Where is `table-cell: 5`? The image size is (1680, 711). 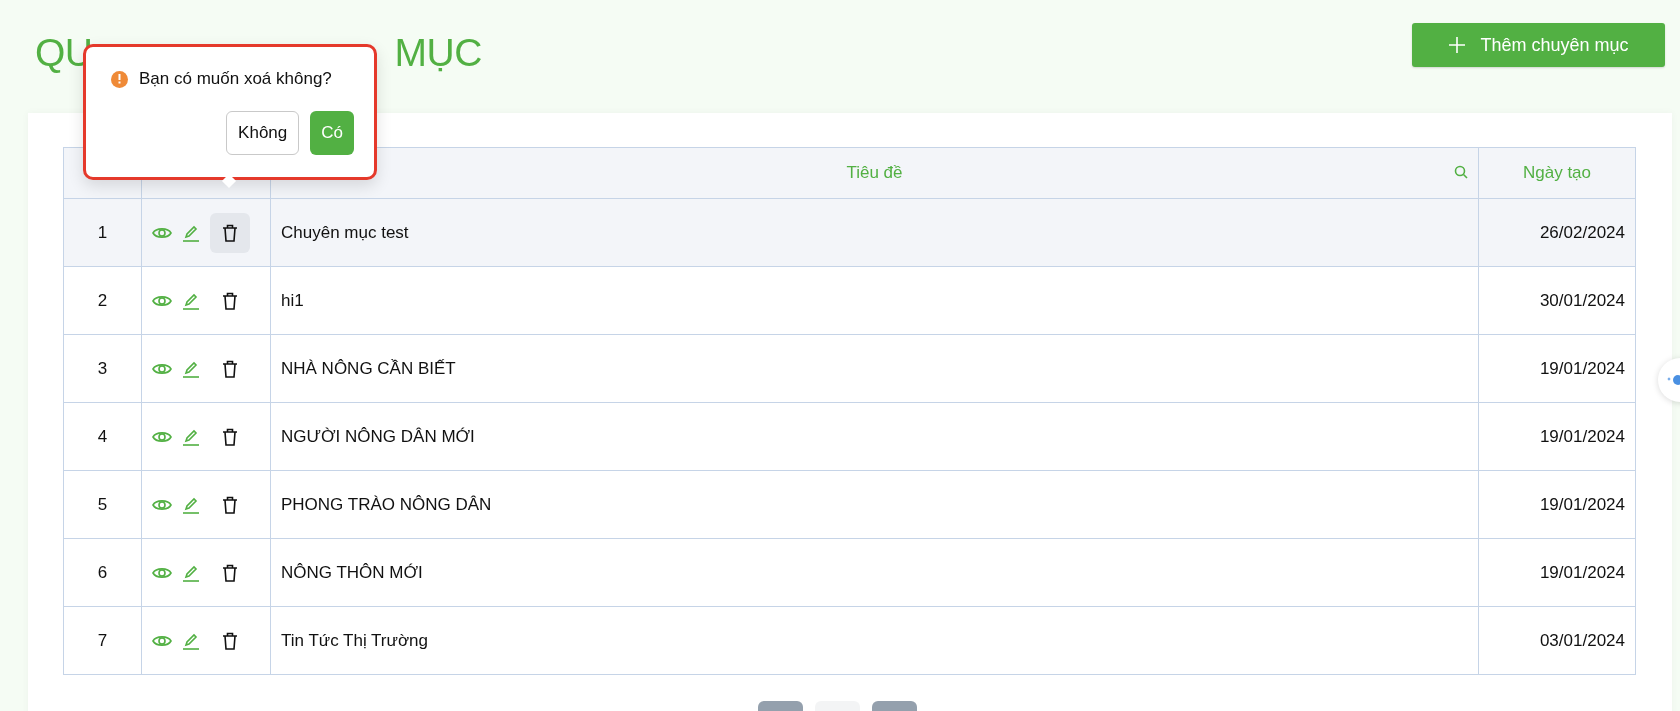
table-cell: 5 is located at coordinates (102, 504).